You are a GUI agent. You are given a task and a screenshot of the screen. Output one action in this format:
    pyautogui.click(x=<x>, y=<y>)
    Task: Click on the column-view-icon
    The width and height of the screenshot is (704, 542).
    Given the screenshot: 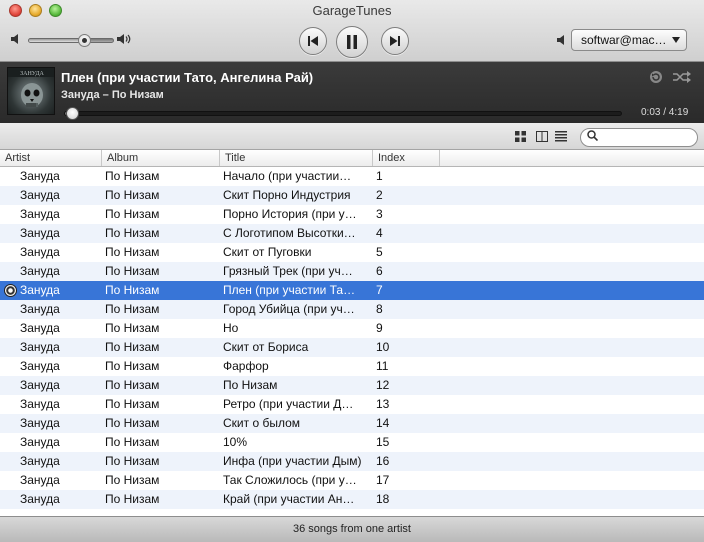 What is the action you would take?
    pyautogui.click(x=542, y=136)
    